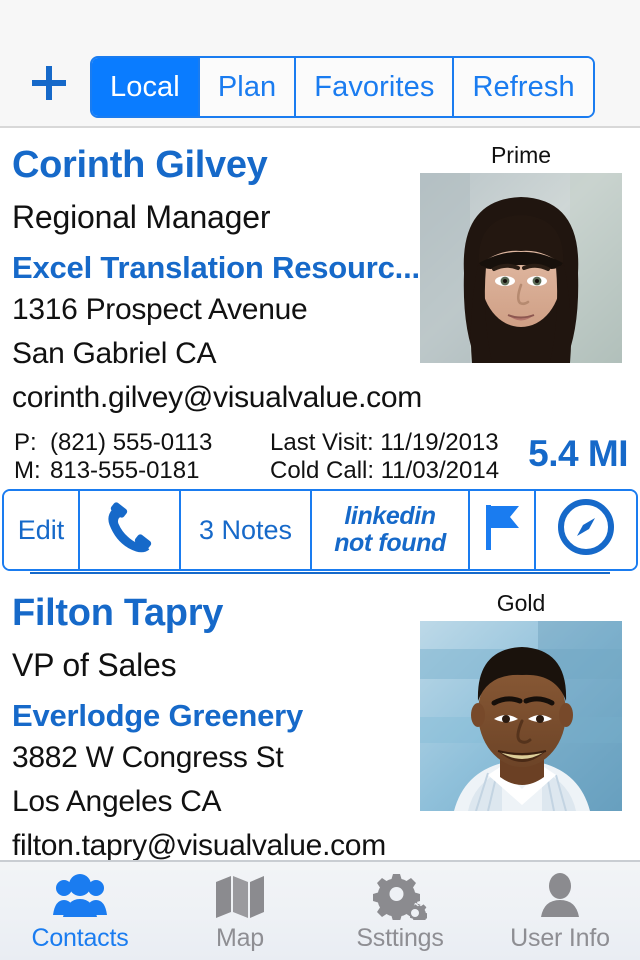  What do you see at coordinates (560, 896) in the screenshot?
I see `user-icon` at bounding box center [560, 896].